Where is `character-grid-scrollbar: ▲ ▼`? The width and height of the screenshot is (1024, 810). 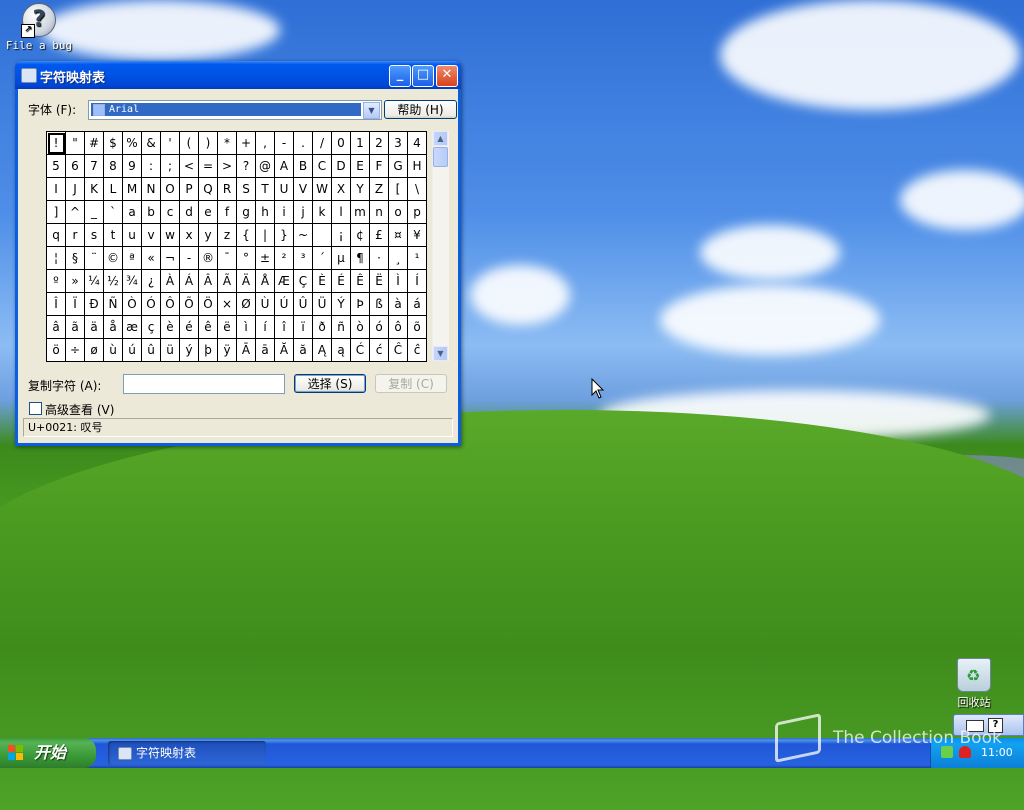
character-grid-scrollbar: ▲ ▼ is located at coordinates (440, 246).